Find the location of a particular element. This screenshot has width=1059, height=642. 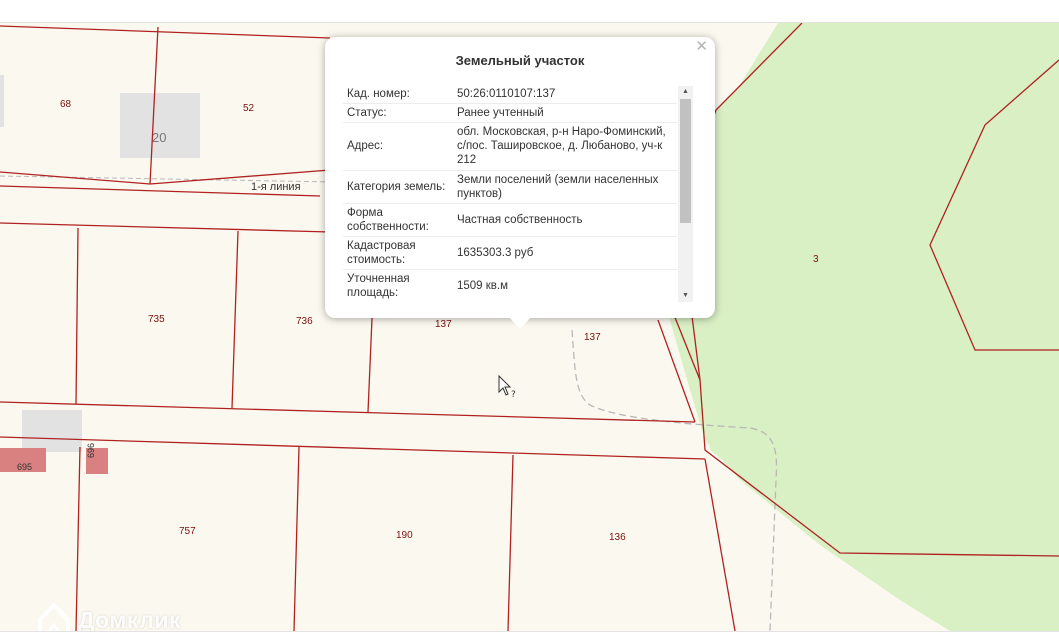

small-plot-label: 696 is located at coordinates (91, 450).